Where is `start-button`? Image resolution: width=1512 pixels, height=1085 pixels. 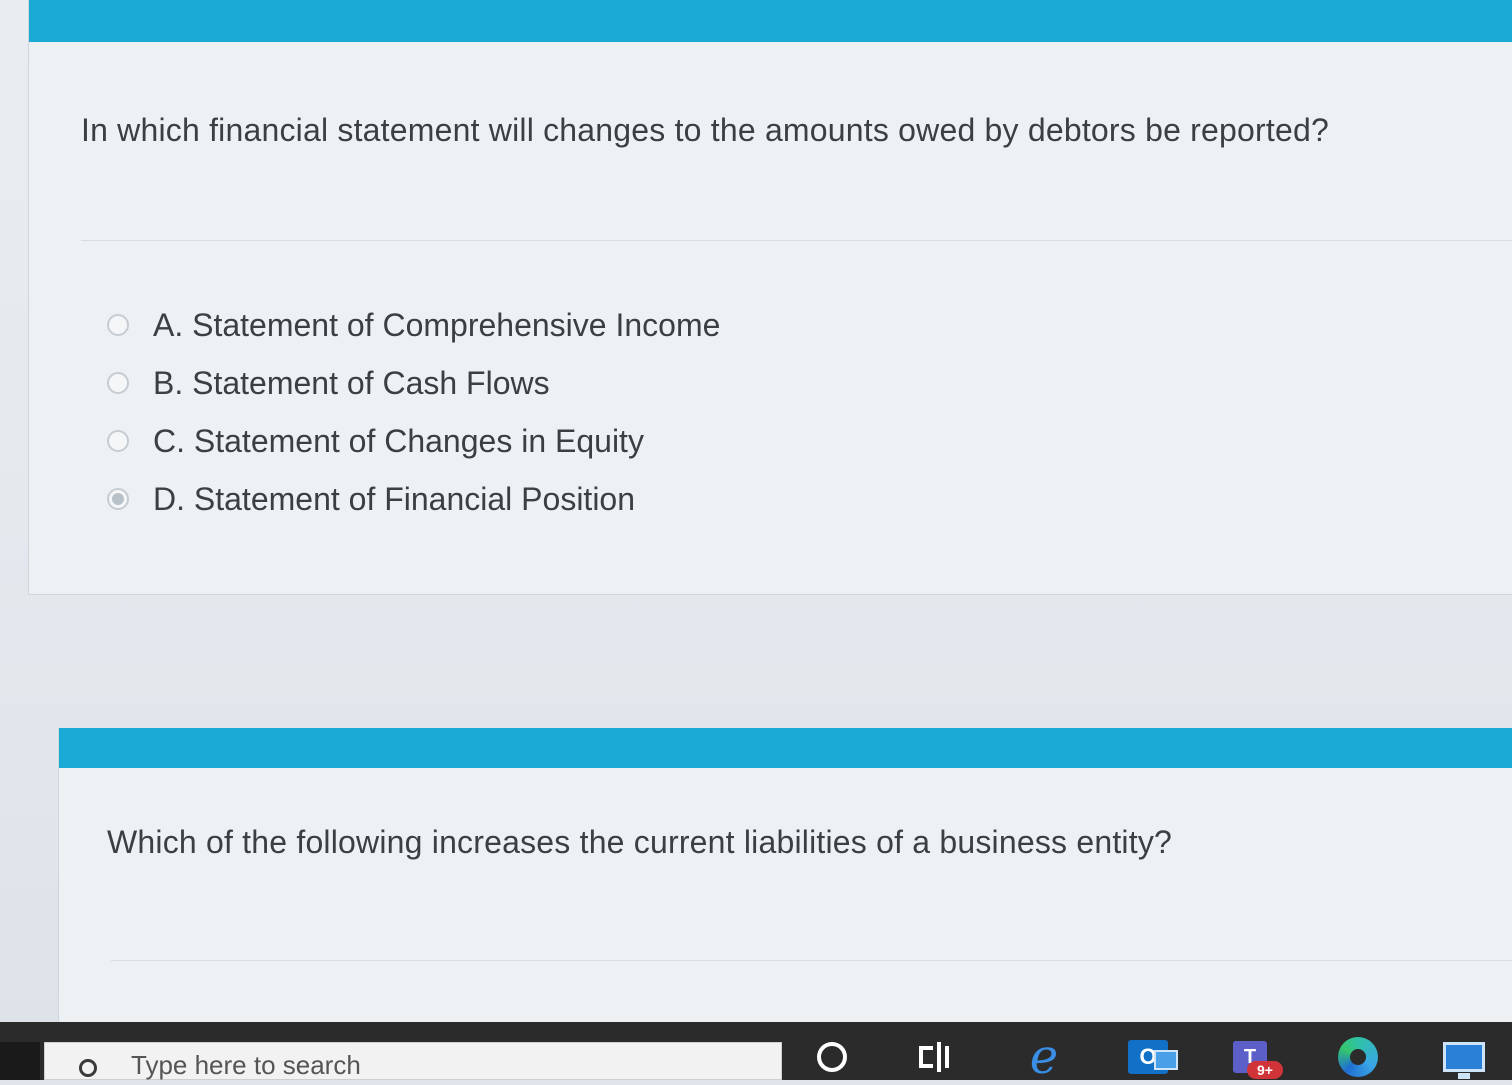 start-button is located at coordinates (20, 1061).